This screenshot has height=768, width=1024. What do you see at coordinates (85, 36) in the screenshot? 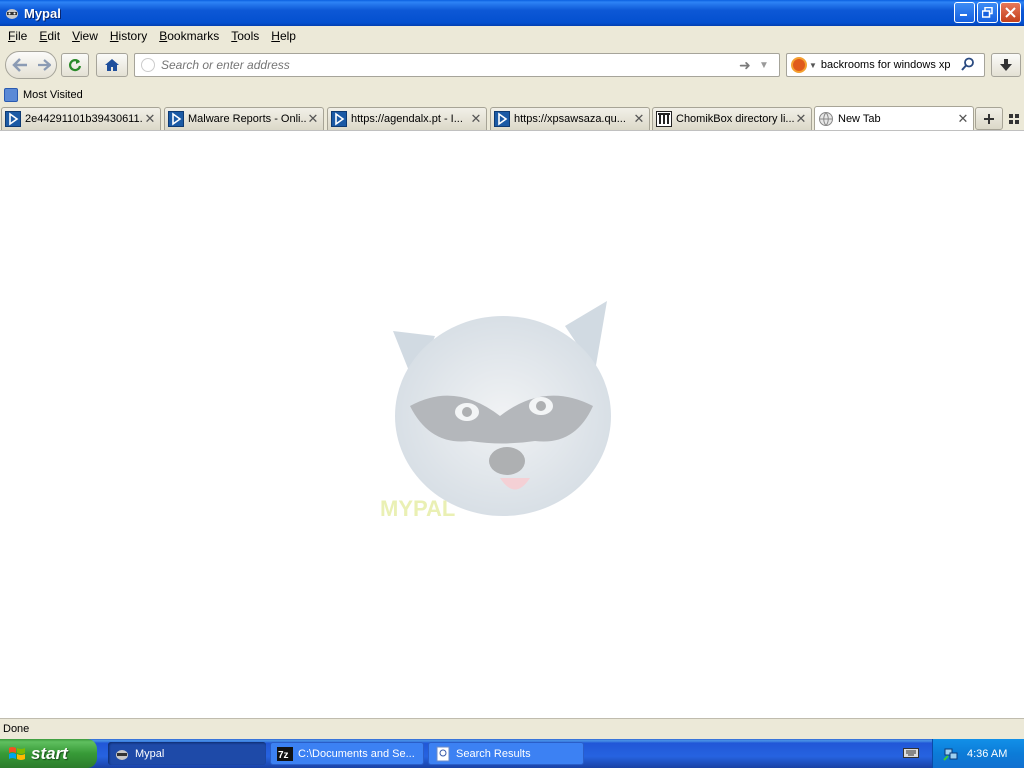
I see `menu-view: View` at bounding box center [85, 36].